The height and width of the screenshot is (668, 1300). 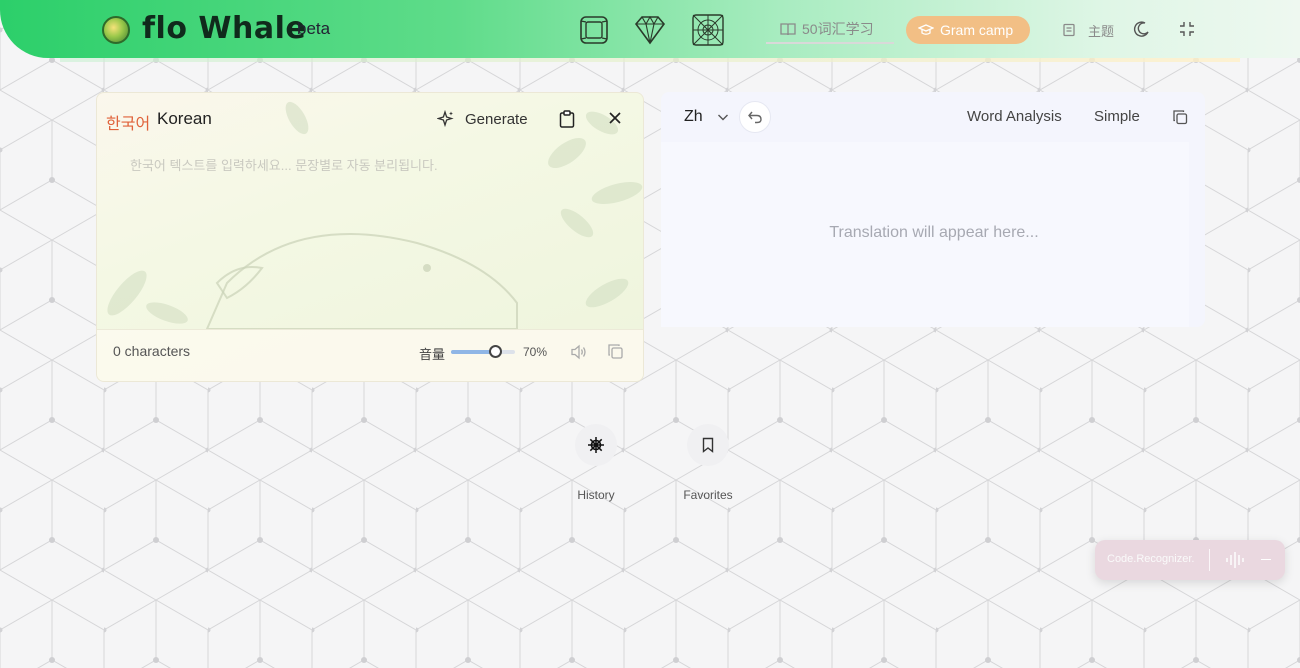 I want to click on favorites-button, so click(x=708, y=445).